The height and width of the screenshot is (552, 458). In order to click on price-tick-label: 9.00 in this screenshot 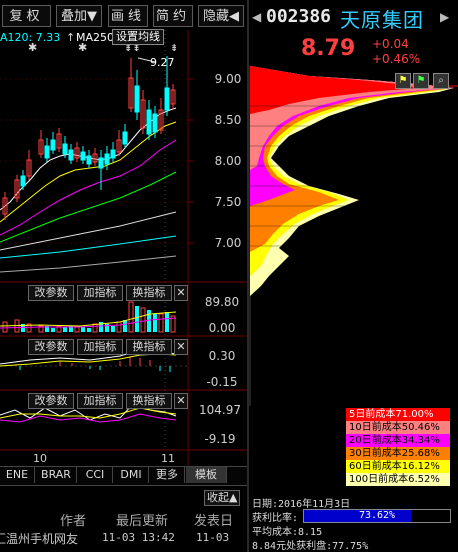, I will do `click(228, 79)`.